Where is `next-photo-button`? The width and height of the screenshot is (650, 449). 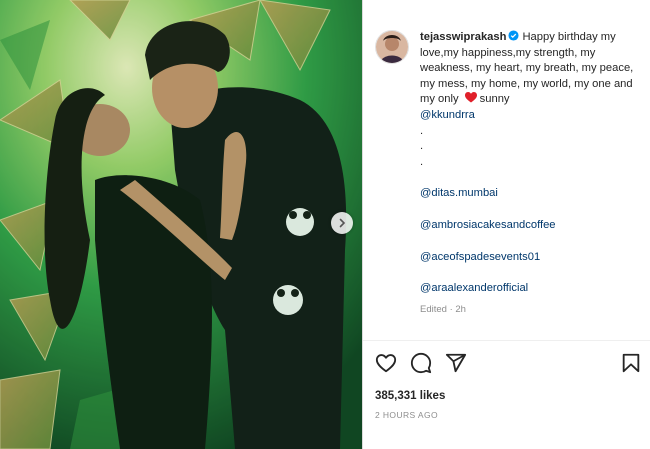
next-photo-button is located at coordinates (342, 223).